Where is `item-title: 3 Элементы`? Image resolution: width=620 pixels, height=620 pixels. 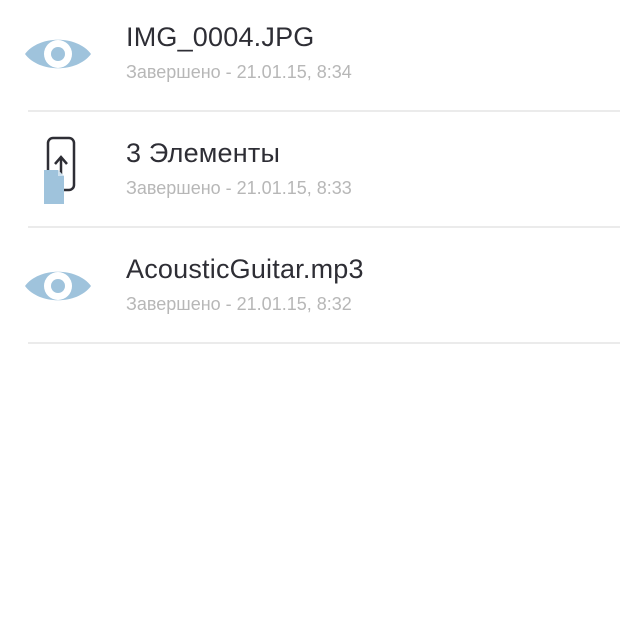
item-title: 3 Элементы is located at coordinates (203, 153).